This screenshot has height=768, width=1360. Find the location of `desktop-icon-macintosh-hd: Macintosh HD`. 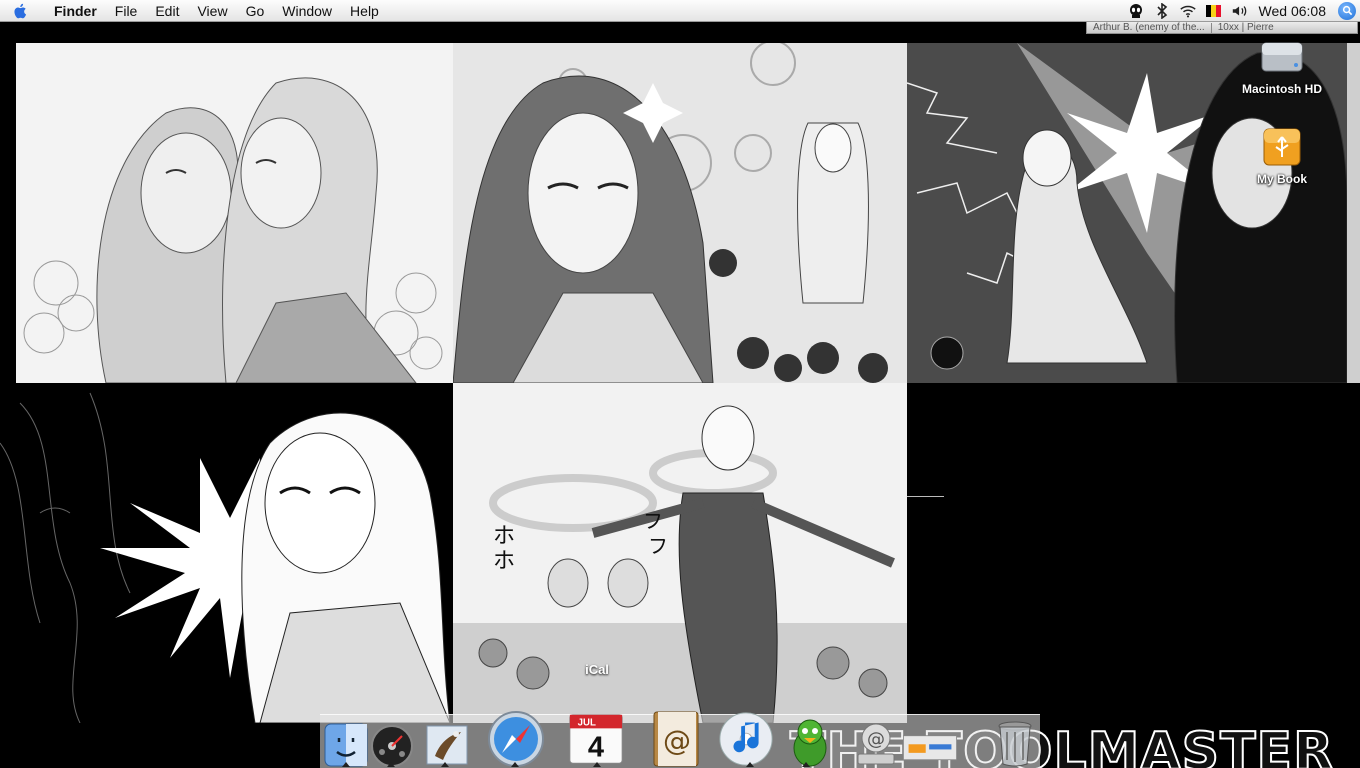

desktop-icon-macintosh-hd: Macintosh HD is located at coordinates (1282, 65).